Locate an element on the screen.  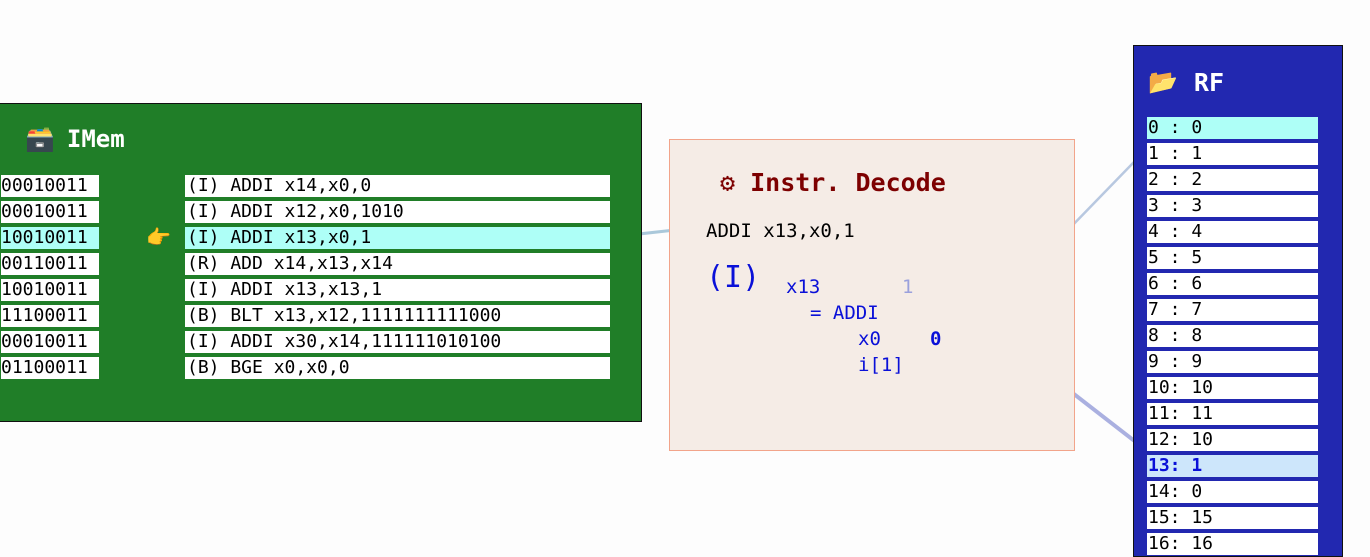
imem-binary-cell: 11100011 is located at coordinates (50, 316).